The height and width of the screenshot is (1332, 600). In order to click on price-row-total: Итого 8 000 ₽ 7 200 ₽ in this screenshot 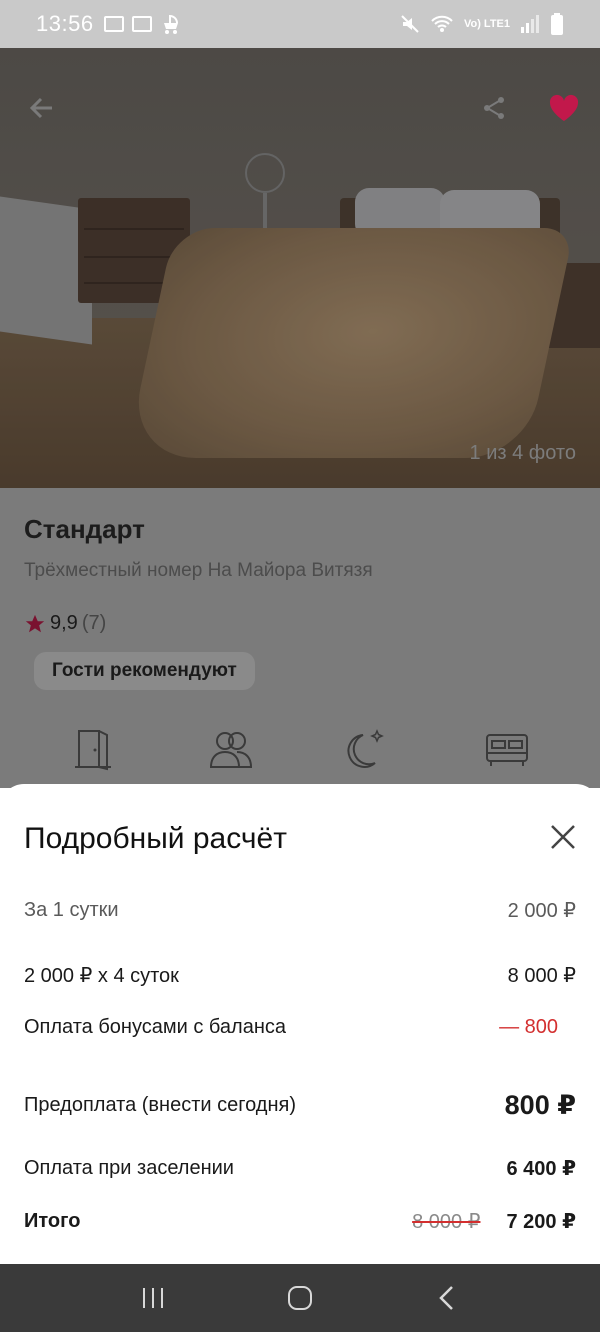, I will do `click(300, 1221)`.